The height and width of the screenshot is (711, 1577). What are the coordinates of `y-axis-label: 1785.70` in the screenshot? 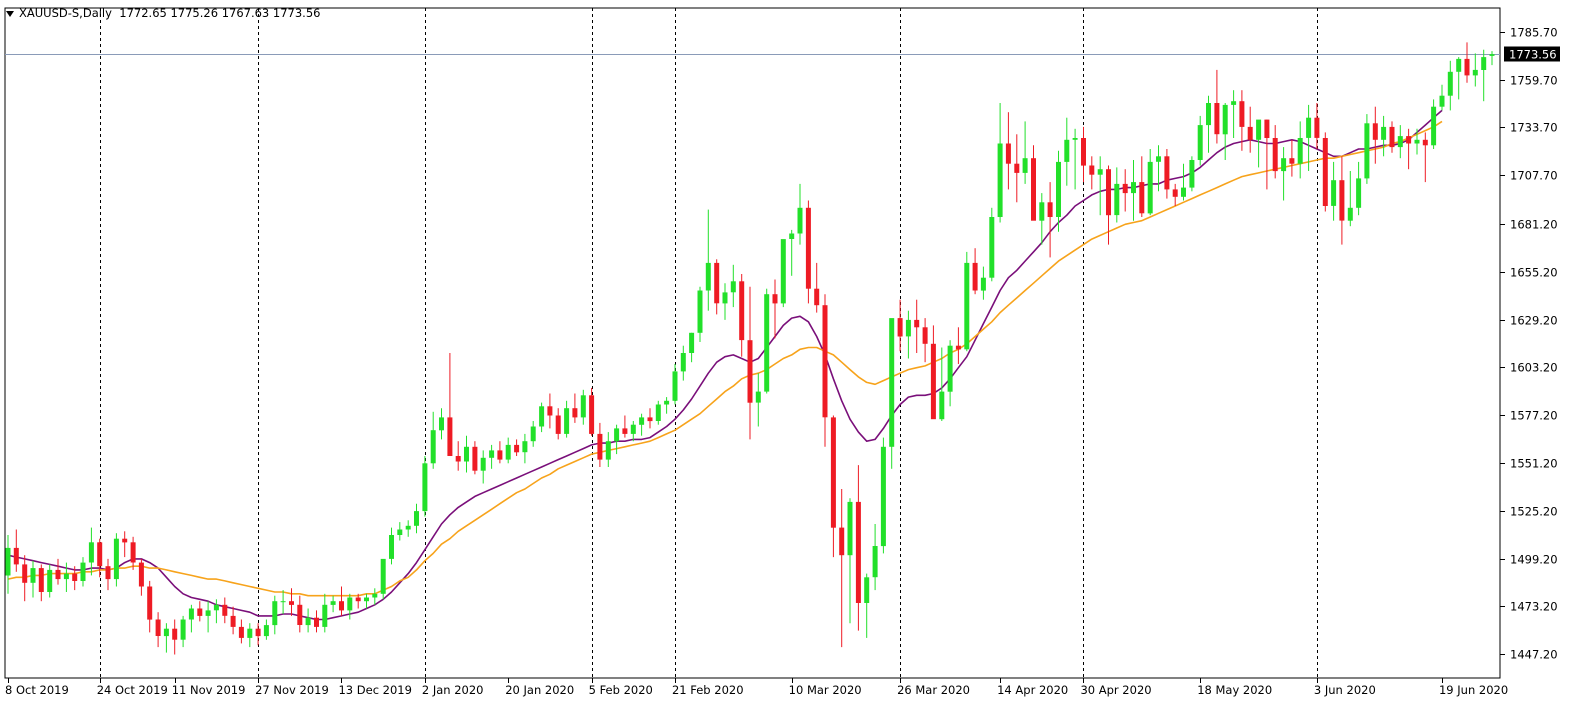 It's located at (1534, 33).